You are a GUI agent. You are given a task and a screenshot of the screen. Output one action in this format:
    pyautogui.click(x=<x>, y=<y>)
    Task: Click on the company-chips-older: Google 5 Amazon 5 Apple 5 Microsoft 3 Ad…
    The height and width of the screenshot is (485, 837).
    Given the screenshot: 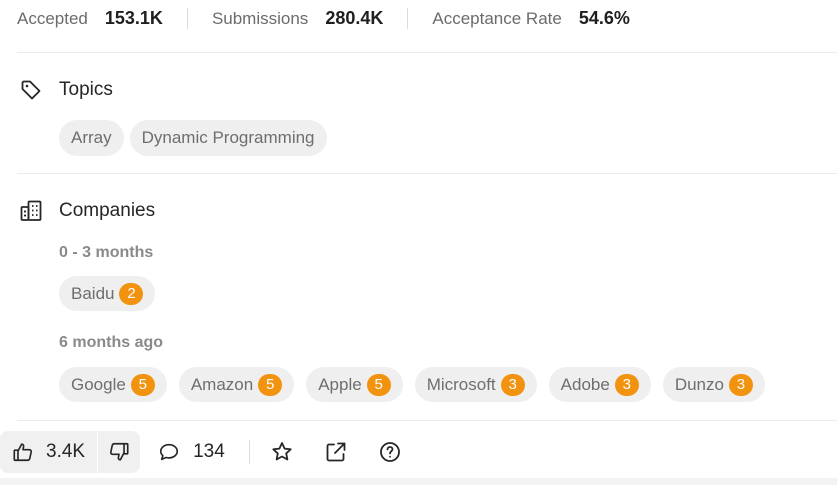 What is the action you would take?
    pyautogui.click(x=412, y=384)
    